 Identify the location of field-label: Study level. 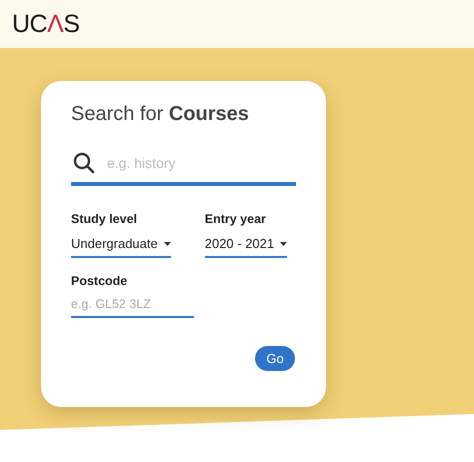
(104, 219).